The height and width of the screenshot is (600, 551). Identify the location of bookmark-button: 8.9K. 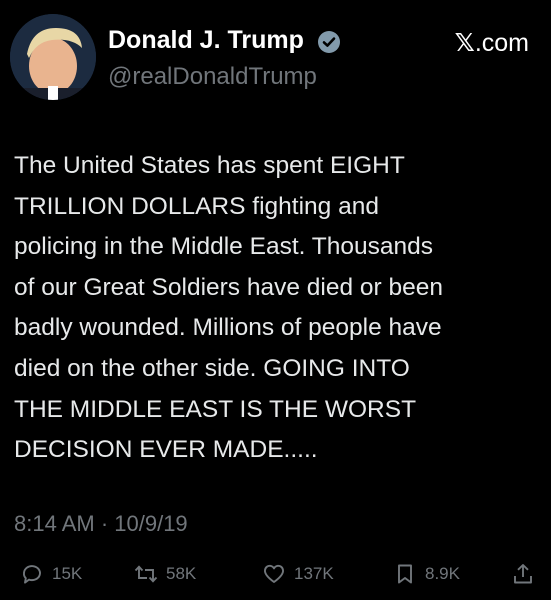
(426, 574).